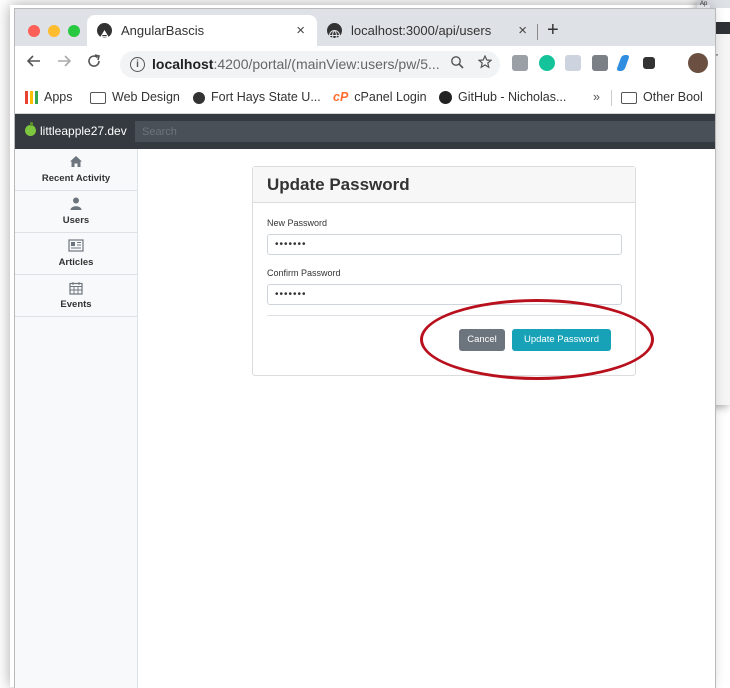 The width and height of the screenshot is (730, 688). I want to click on apple-logo-icon, so click(30, 129).